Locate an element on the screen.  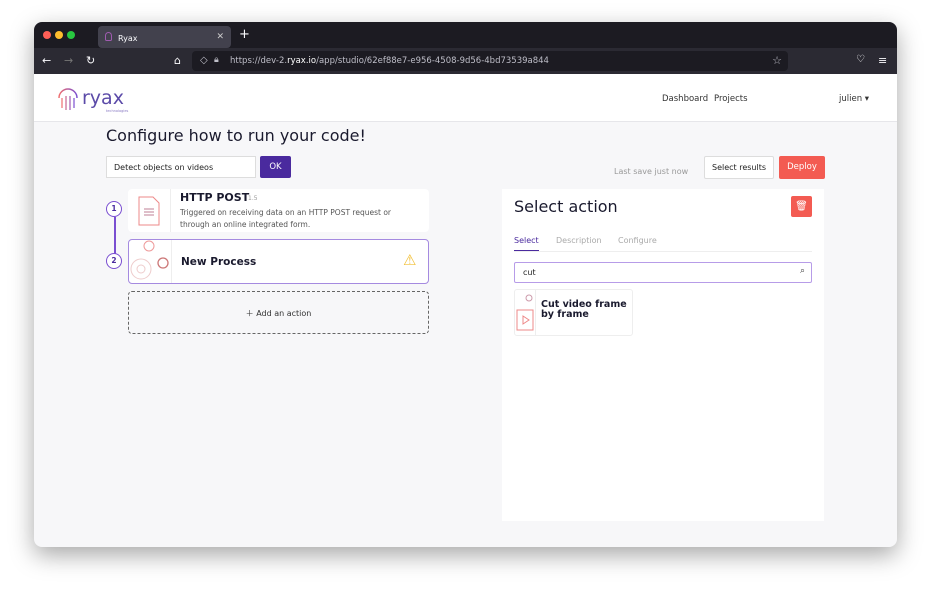
tab-bar: Ryax ✕ + is located at coordinates (465, 35).